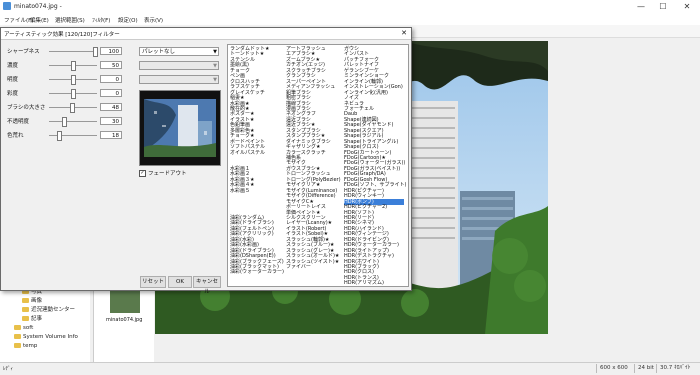 The width and height of the screenshot is (700, 375). What do you see at coordinates (616, 368) in the screenshot?
I see `status-dimensions: 600 x 600` at bounding box center [616, 368].